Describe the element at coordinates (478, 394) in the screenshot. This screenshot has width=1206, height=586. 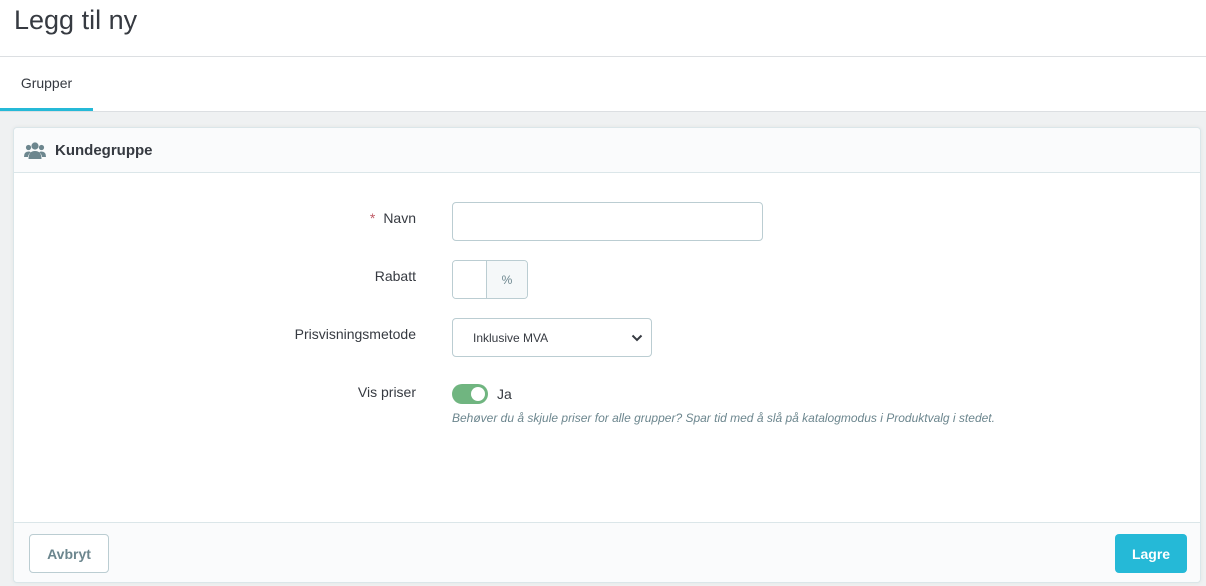
I see `toggle-knob` at that location.